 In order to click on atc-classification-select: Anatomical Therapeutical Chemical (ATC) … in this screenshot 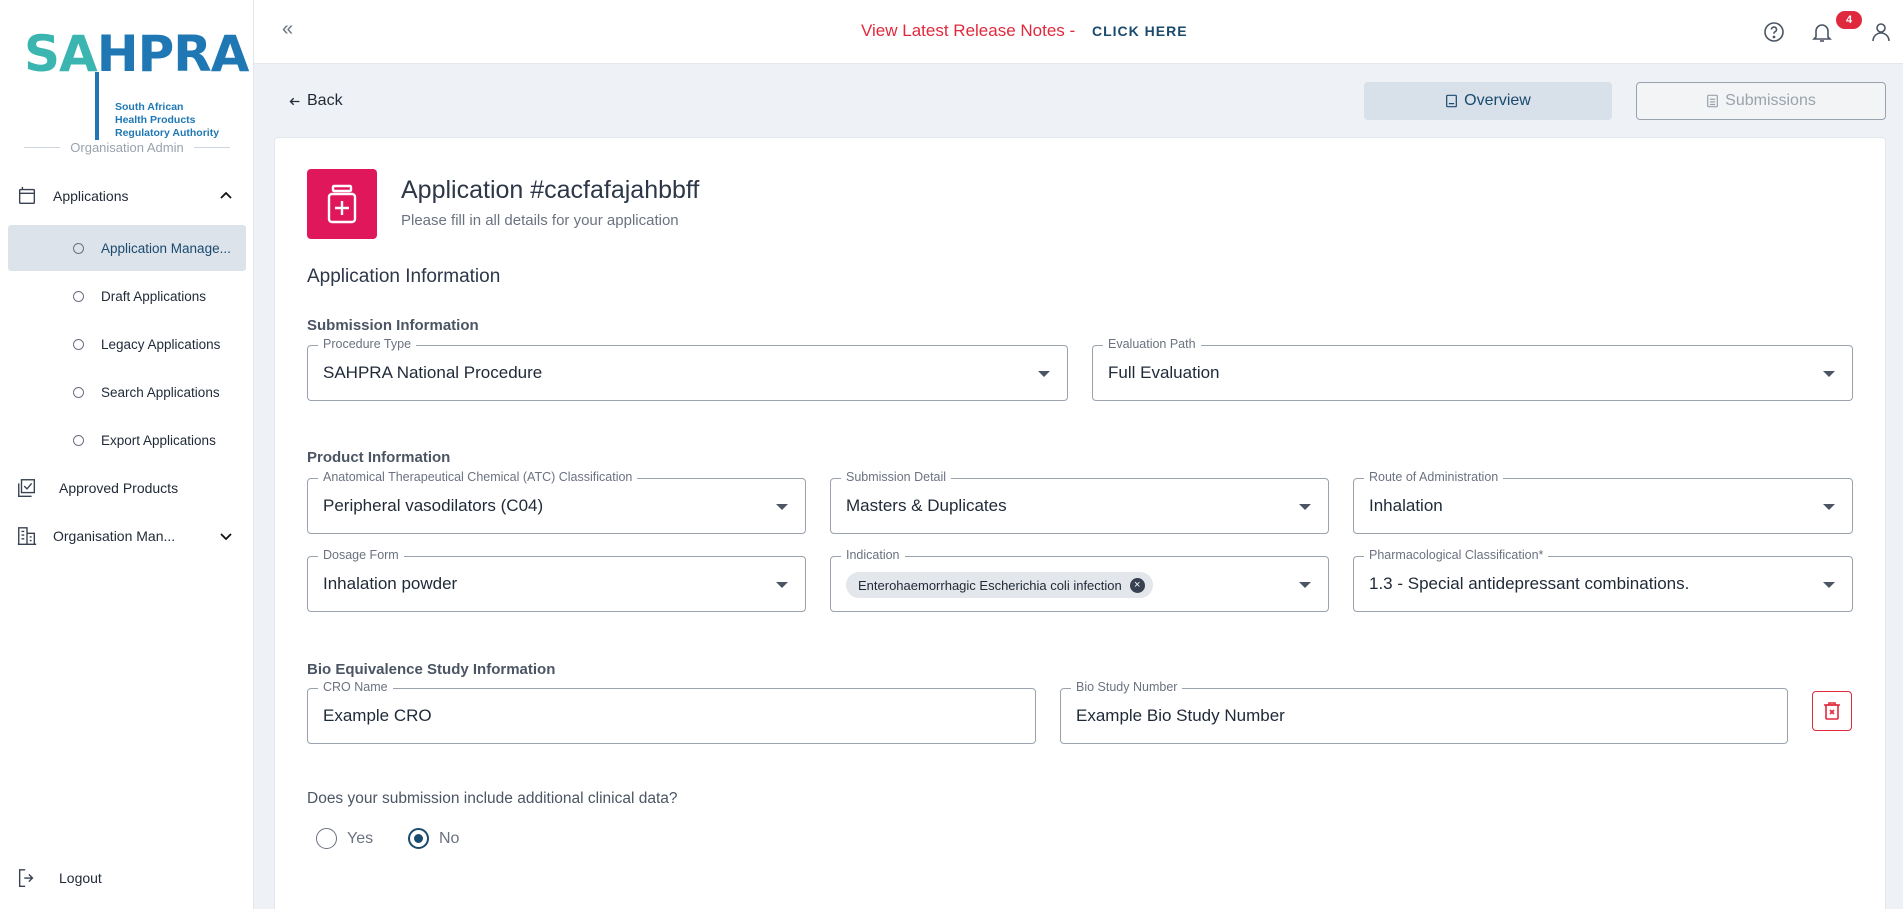, I will do `click(556, 502)`.